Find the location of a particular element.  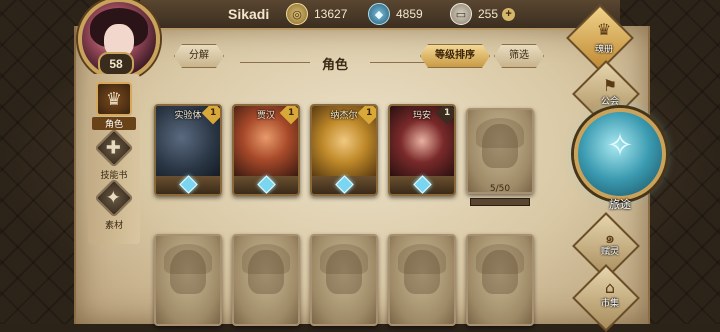

handbook-label: 魂册 is located at coordinates (603, 50).